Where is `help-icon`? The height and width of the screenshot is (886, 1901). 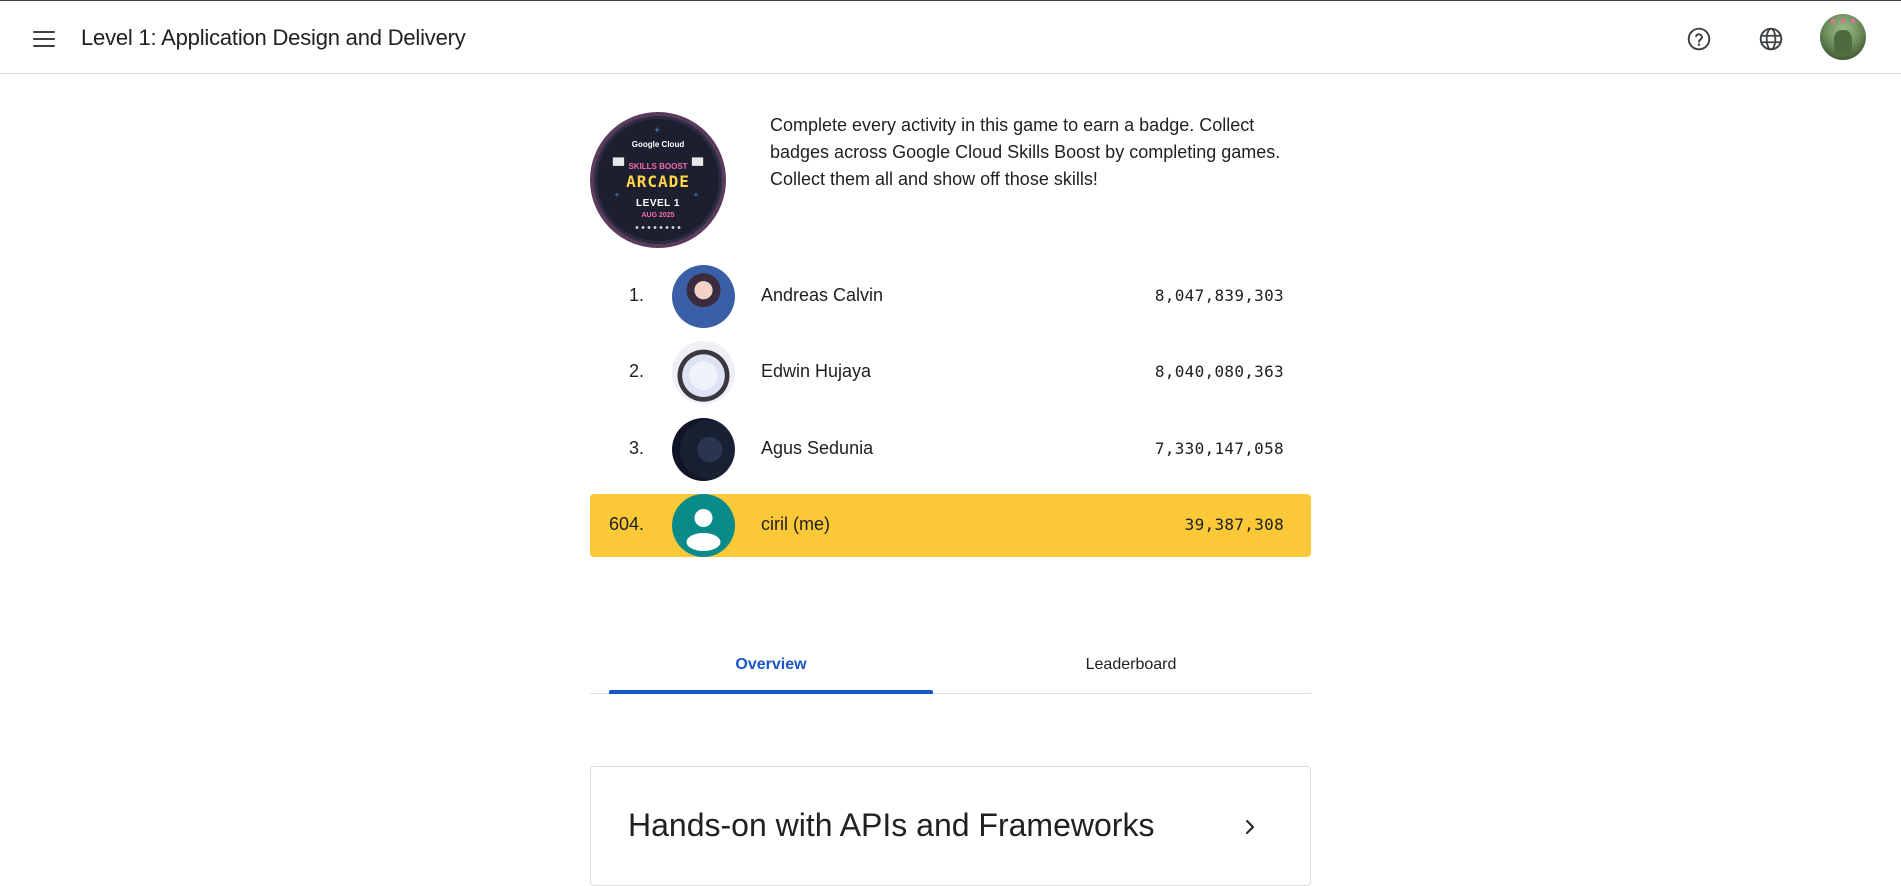 help-icon is located at coordinates (1699, 39).